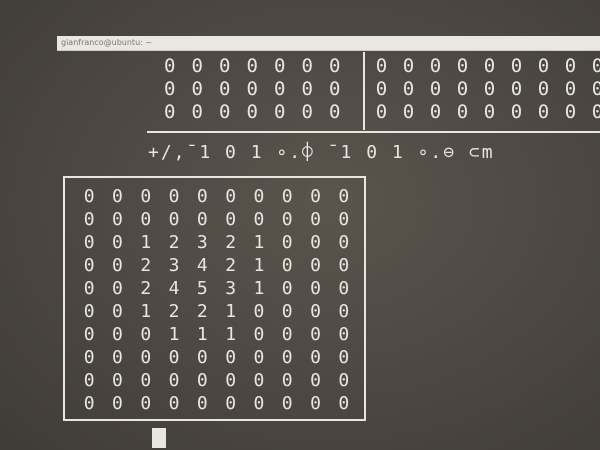 The height and width of the screenshot is (450, 600). I want to click on terminal-cursor, so click(159, 438).